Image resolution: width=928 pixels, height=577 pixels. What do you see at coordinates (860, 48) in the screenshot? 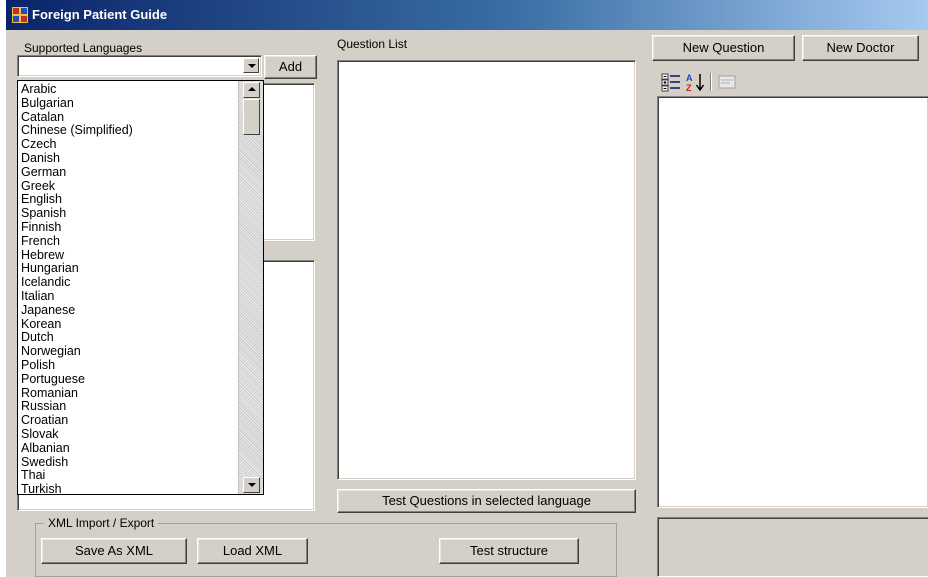
I see `new-doctor-button: New Doctor` at bounding box center [860, 48].